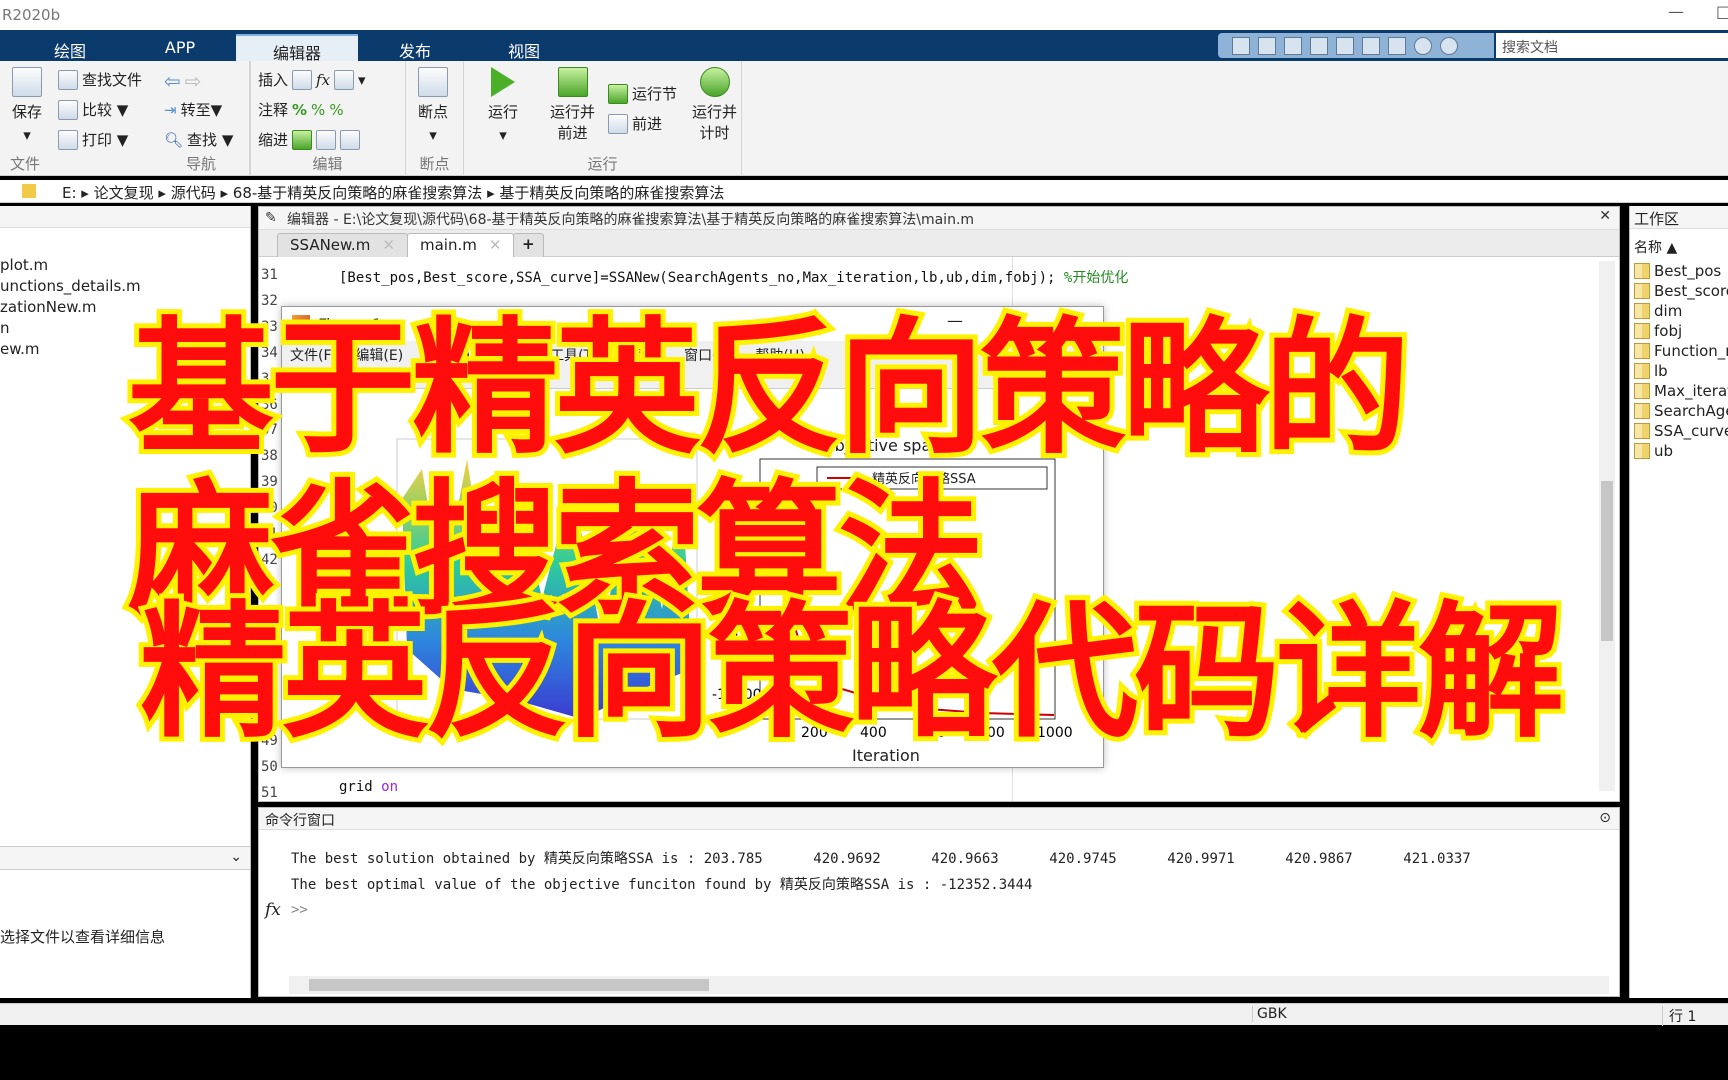  I want to click on workspace-variable: fobj, so click(1658, 331).